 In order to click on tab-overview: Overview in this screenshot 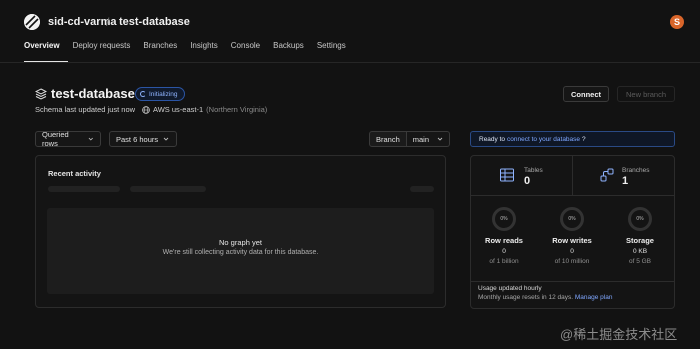, I will do `click(42, 45)`.